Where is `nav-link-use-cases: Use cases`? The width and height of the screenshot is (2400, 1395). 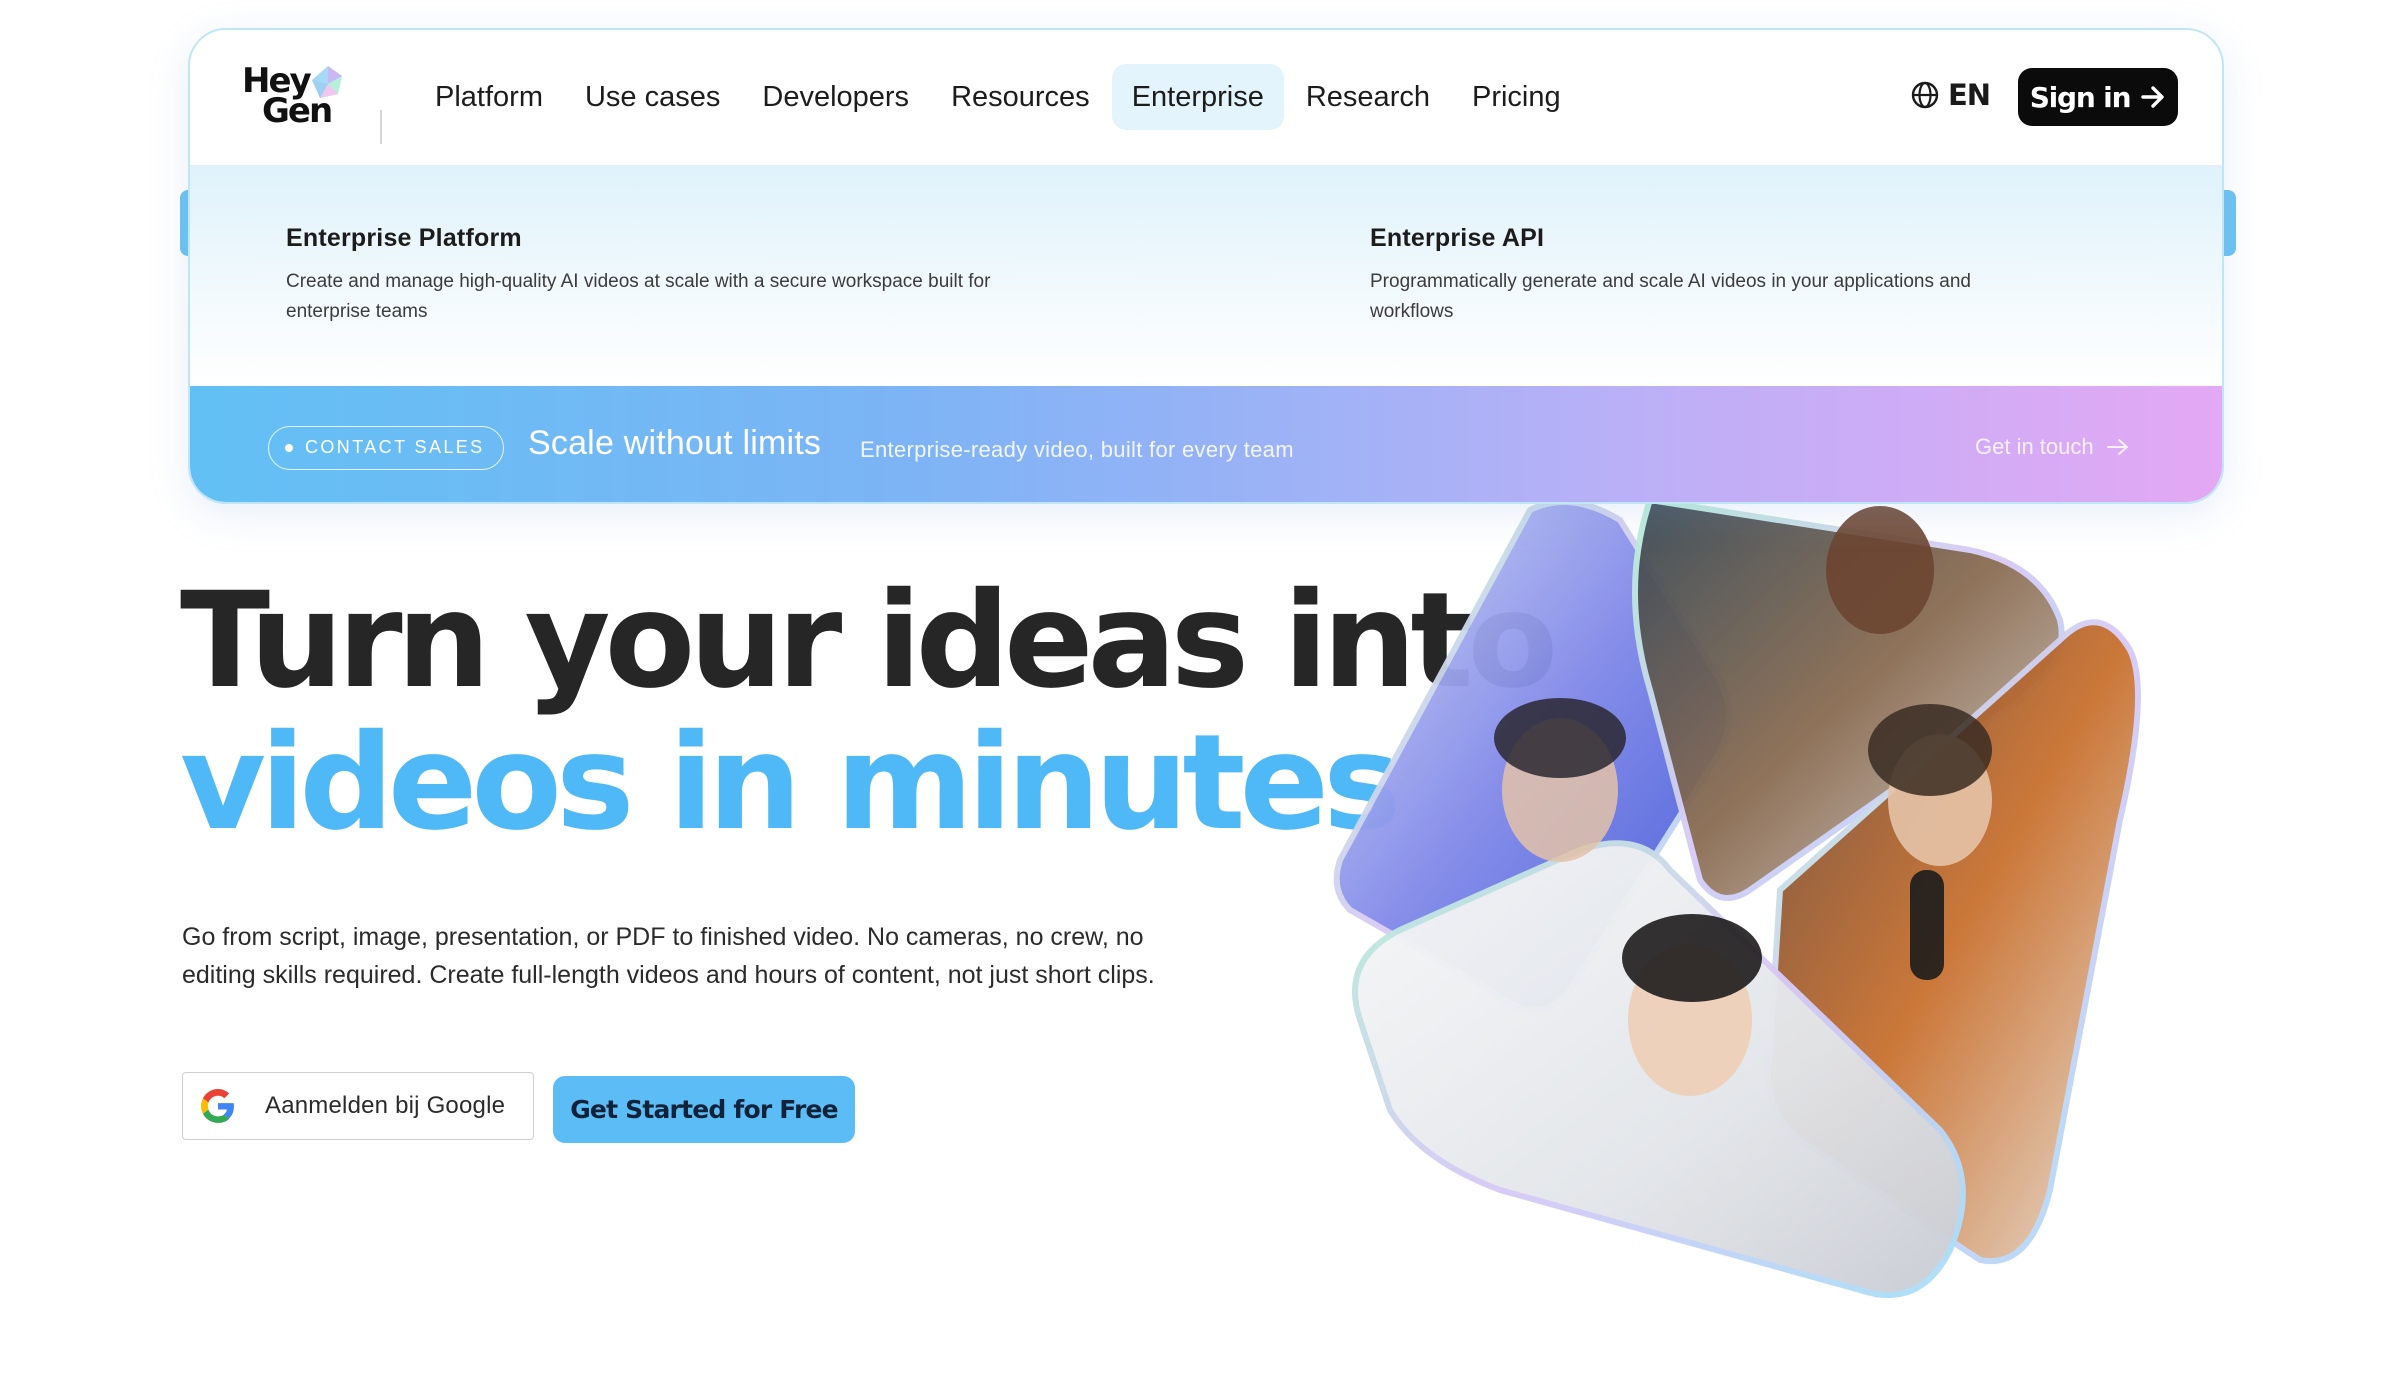 nav-link-use-cases: Use cases is located at coordinates (652, 97).